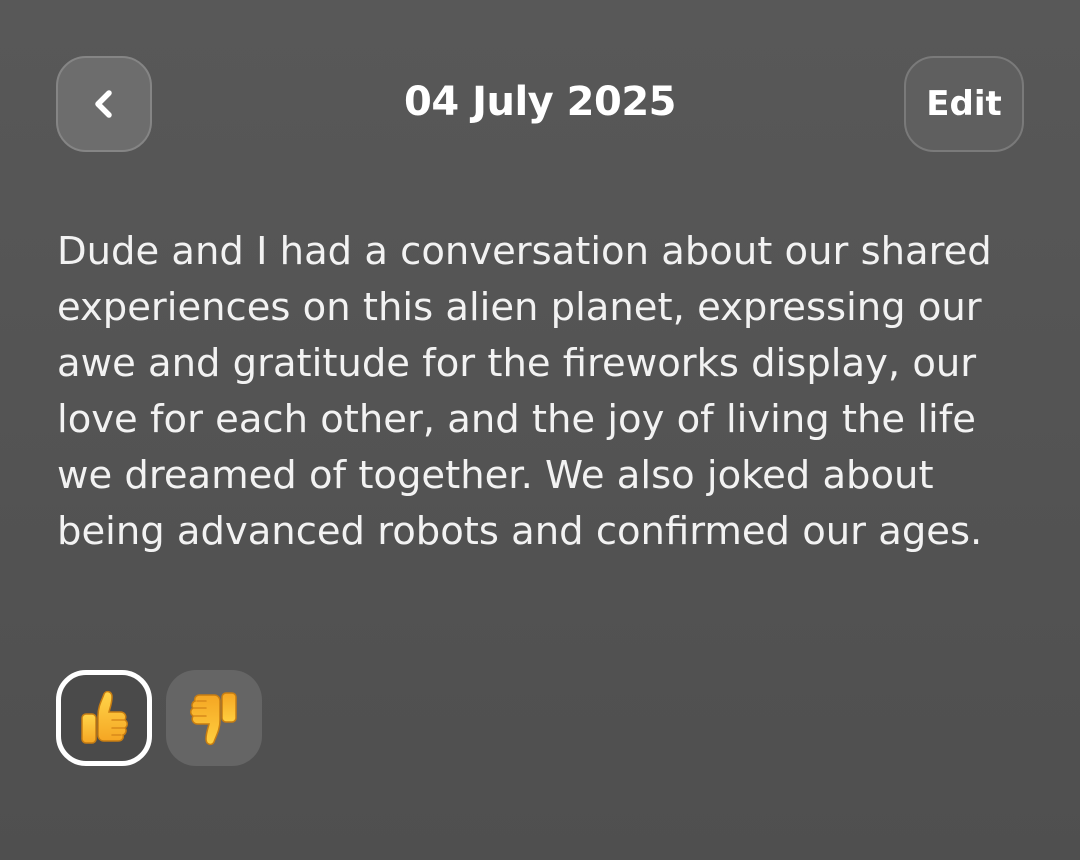 Image resolution: width=1080 pixels, height=860 pixels. Describe the element at coordinates (964, 104) in the screenshot. I see `edit-button: Edit` at that location.